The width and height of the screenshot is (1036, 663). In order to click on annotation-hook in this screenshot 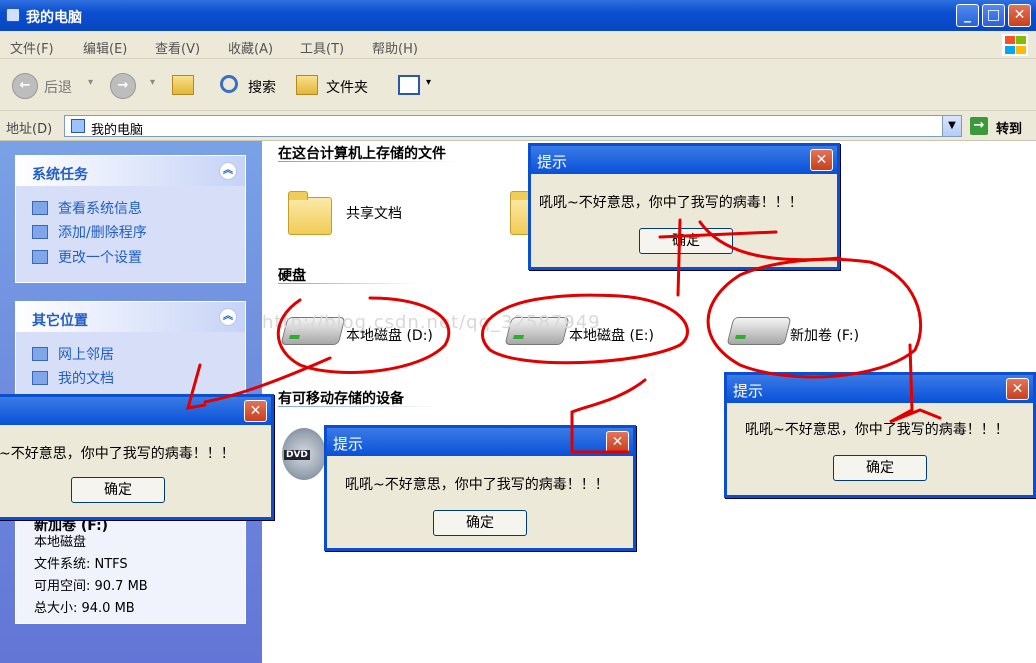, I will do `click(196, 386)`.